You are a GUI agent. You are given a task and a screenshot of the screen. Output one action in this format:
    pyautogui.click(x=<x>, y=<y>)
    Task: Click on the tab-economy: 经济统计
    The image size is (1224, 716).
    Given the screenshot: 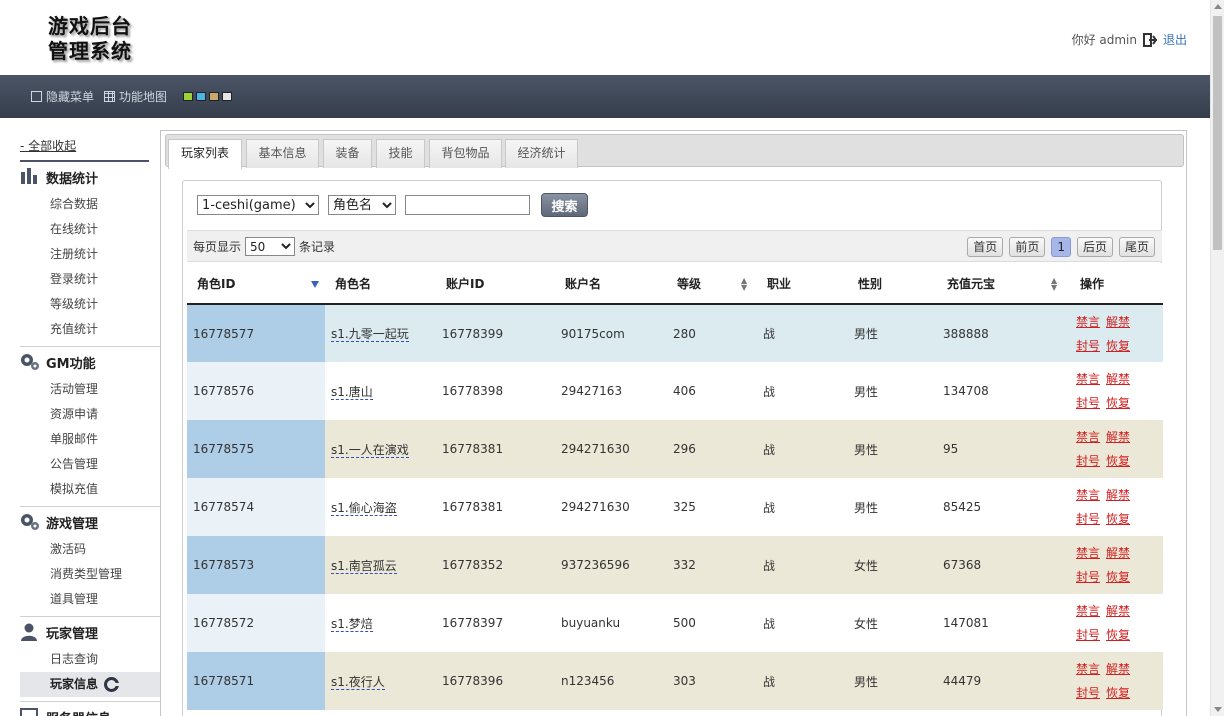 What is the action you would take?
    pyautogui.click(x=541, y=153)
    